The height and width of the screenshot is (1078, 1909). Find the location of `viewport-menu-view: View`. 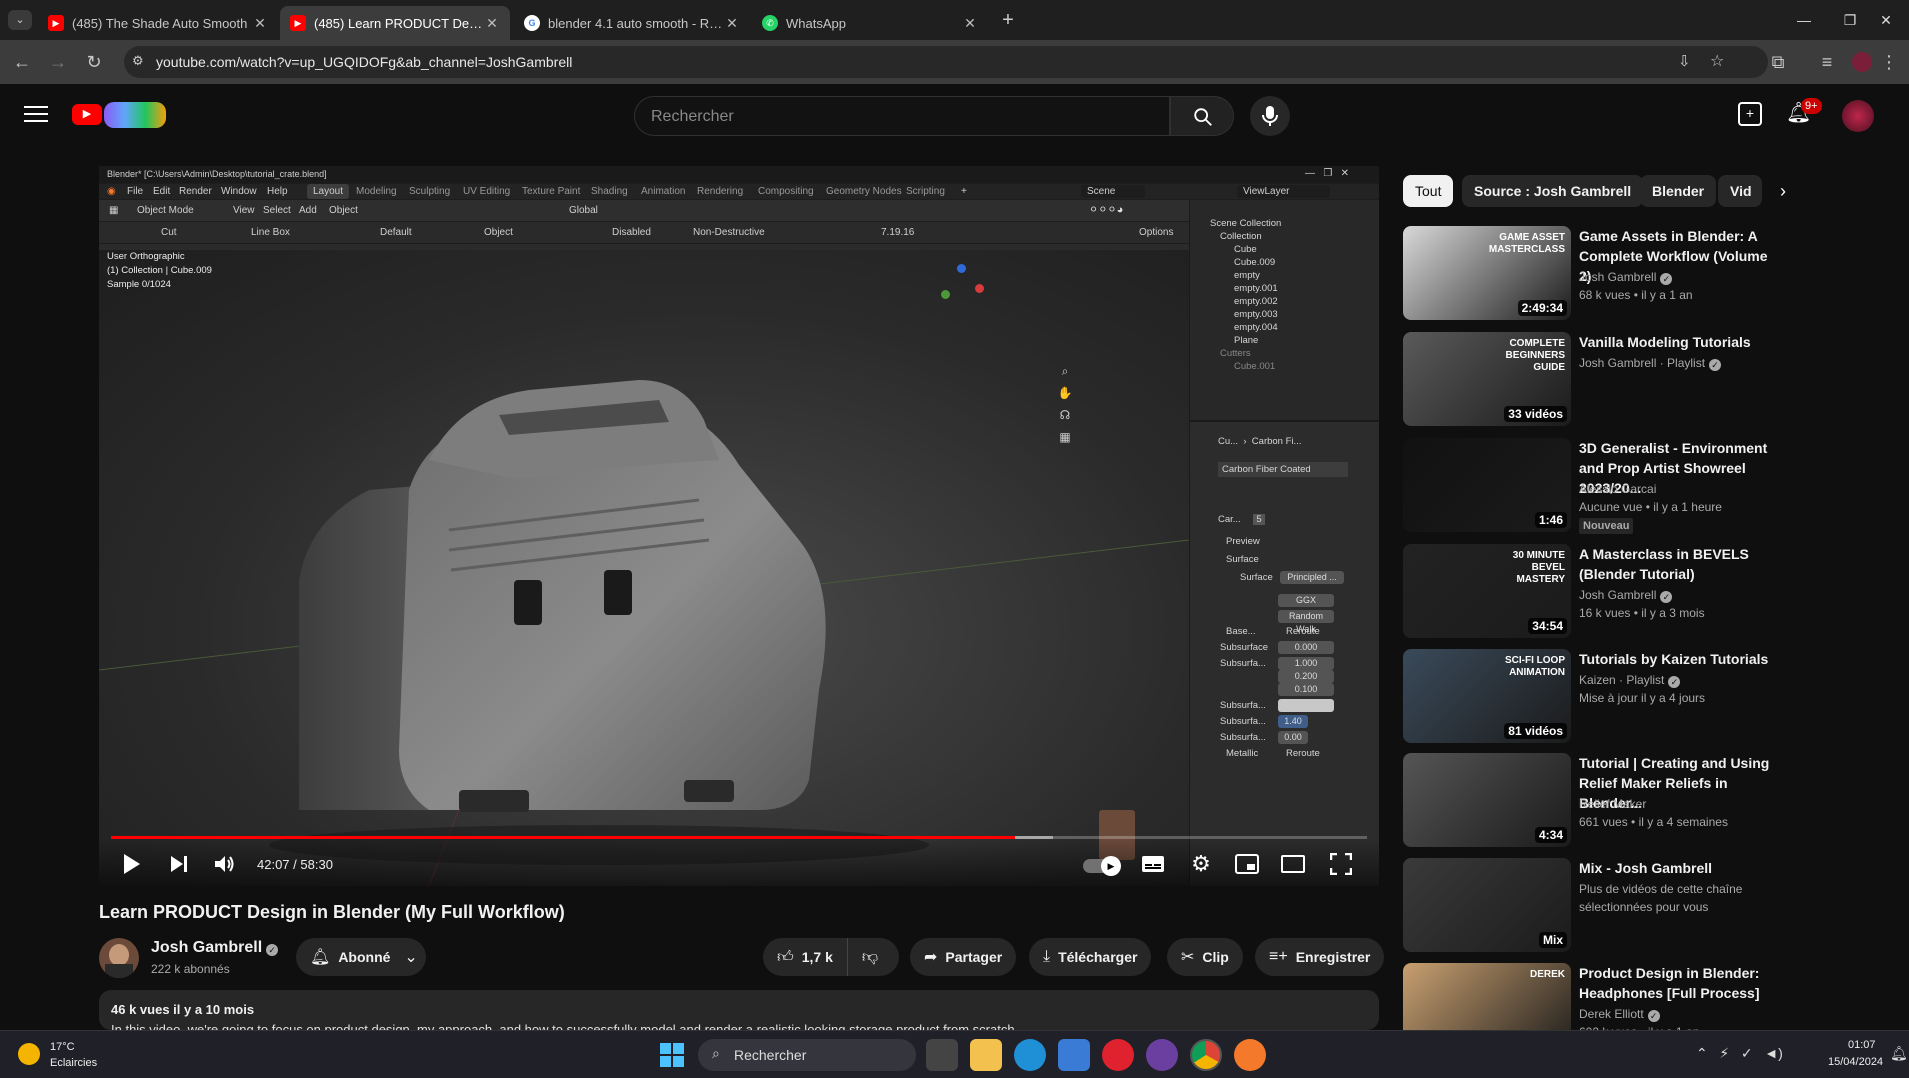

viewport-menu-view: View is located at coordinates (244, 210).